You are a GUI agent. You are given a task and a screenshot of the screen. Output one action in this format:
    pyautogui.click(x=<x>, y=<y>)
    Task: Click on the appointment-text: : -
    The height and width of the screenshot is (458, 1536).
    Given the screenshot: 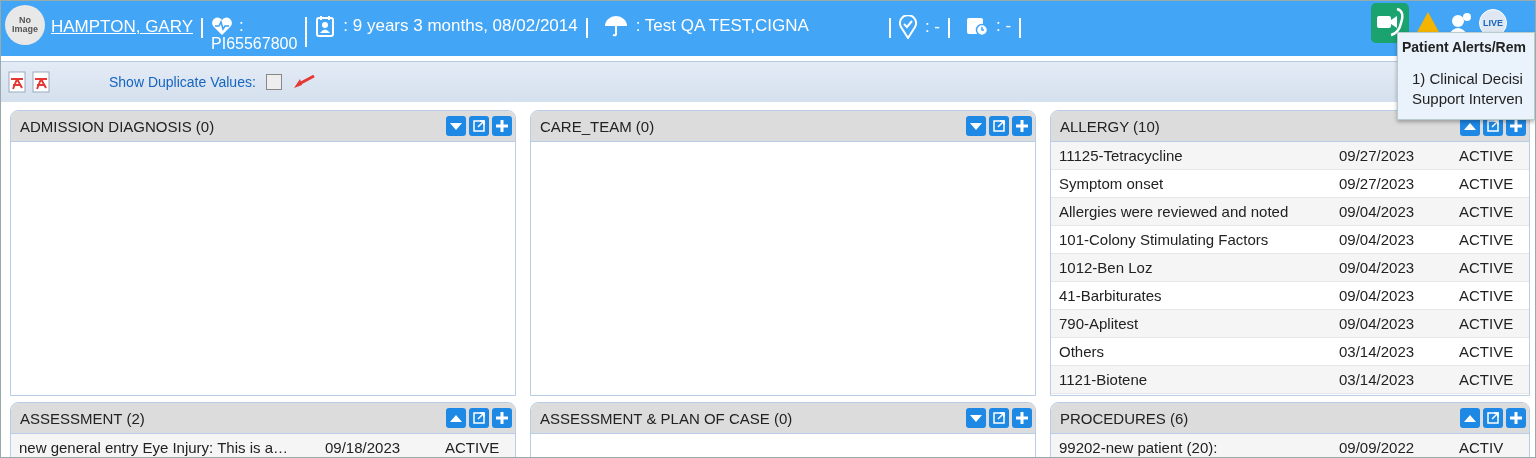 What is the action you would take?
    pyautogui.click(x=1004, y=26)
    